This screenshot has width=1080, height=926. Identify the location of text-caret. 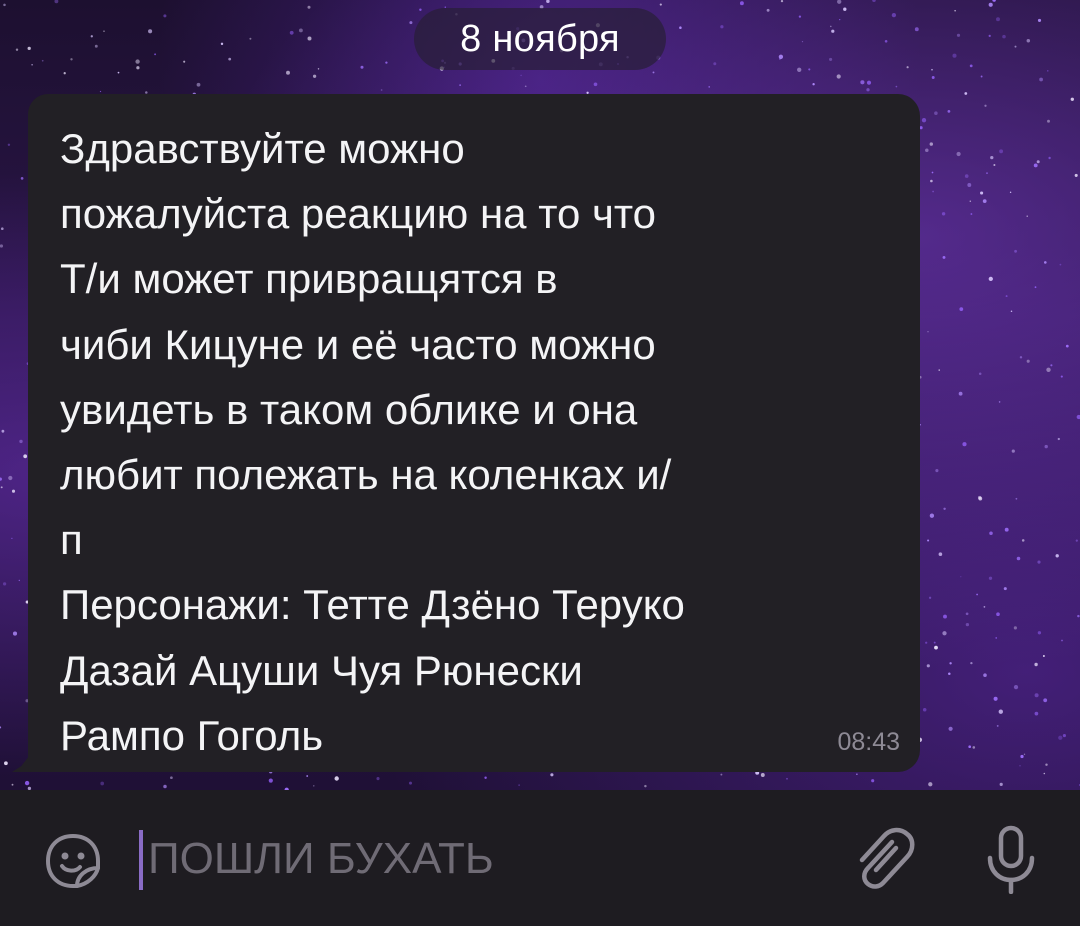
(141, 860).